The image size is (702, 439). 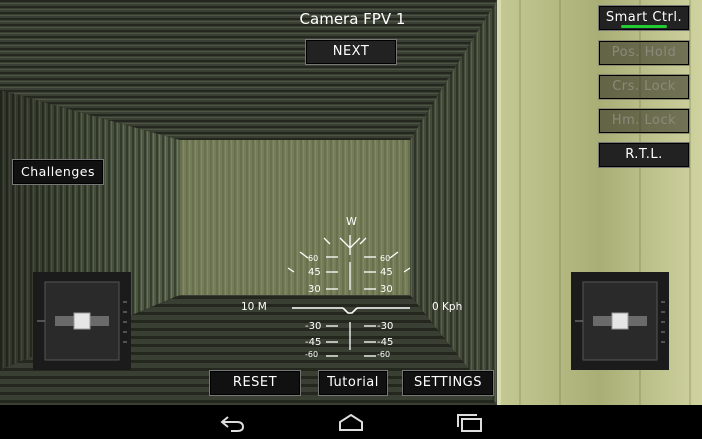 What do you see at coordinates (448, 383) in the screenshot?
I see `settings-button: SETTINGS` at bounding box center [448, 383].